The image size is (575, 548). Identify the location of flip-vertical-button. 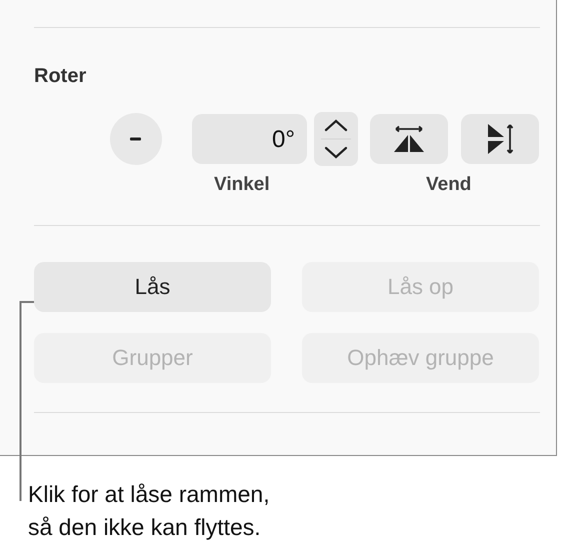
(500, 139).